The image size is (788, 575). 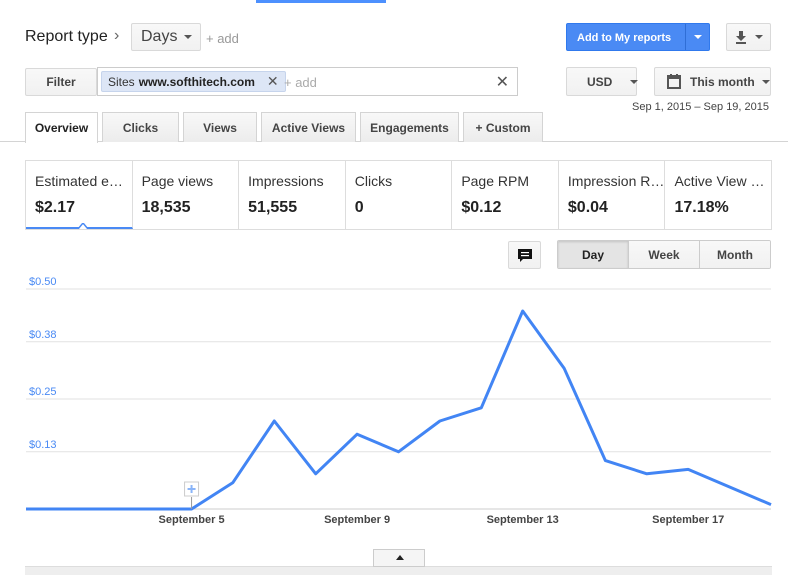 What do you see at coordinates (523, 520) in the screenshot?
I see `x-tick-label: September 13` at bounding box center [523, 520].